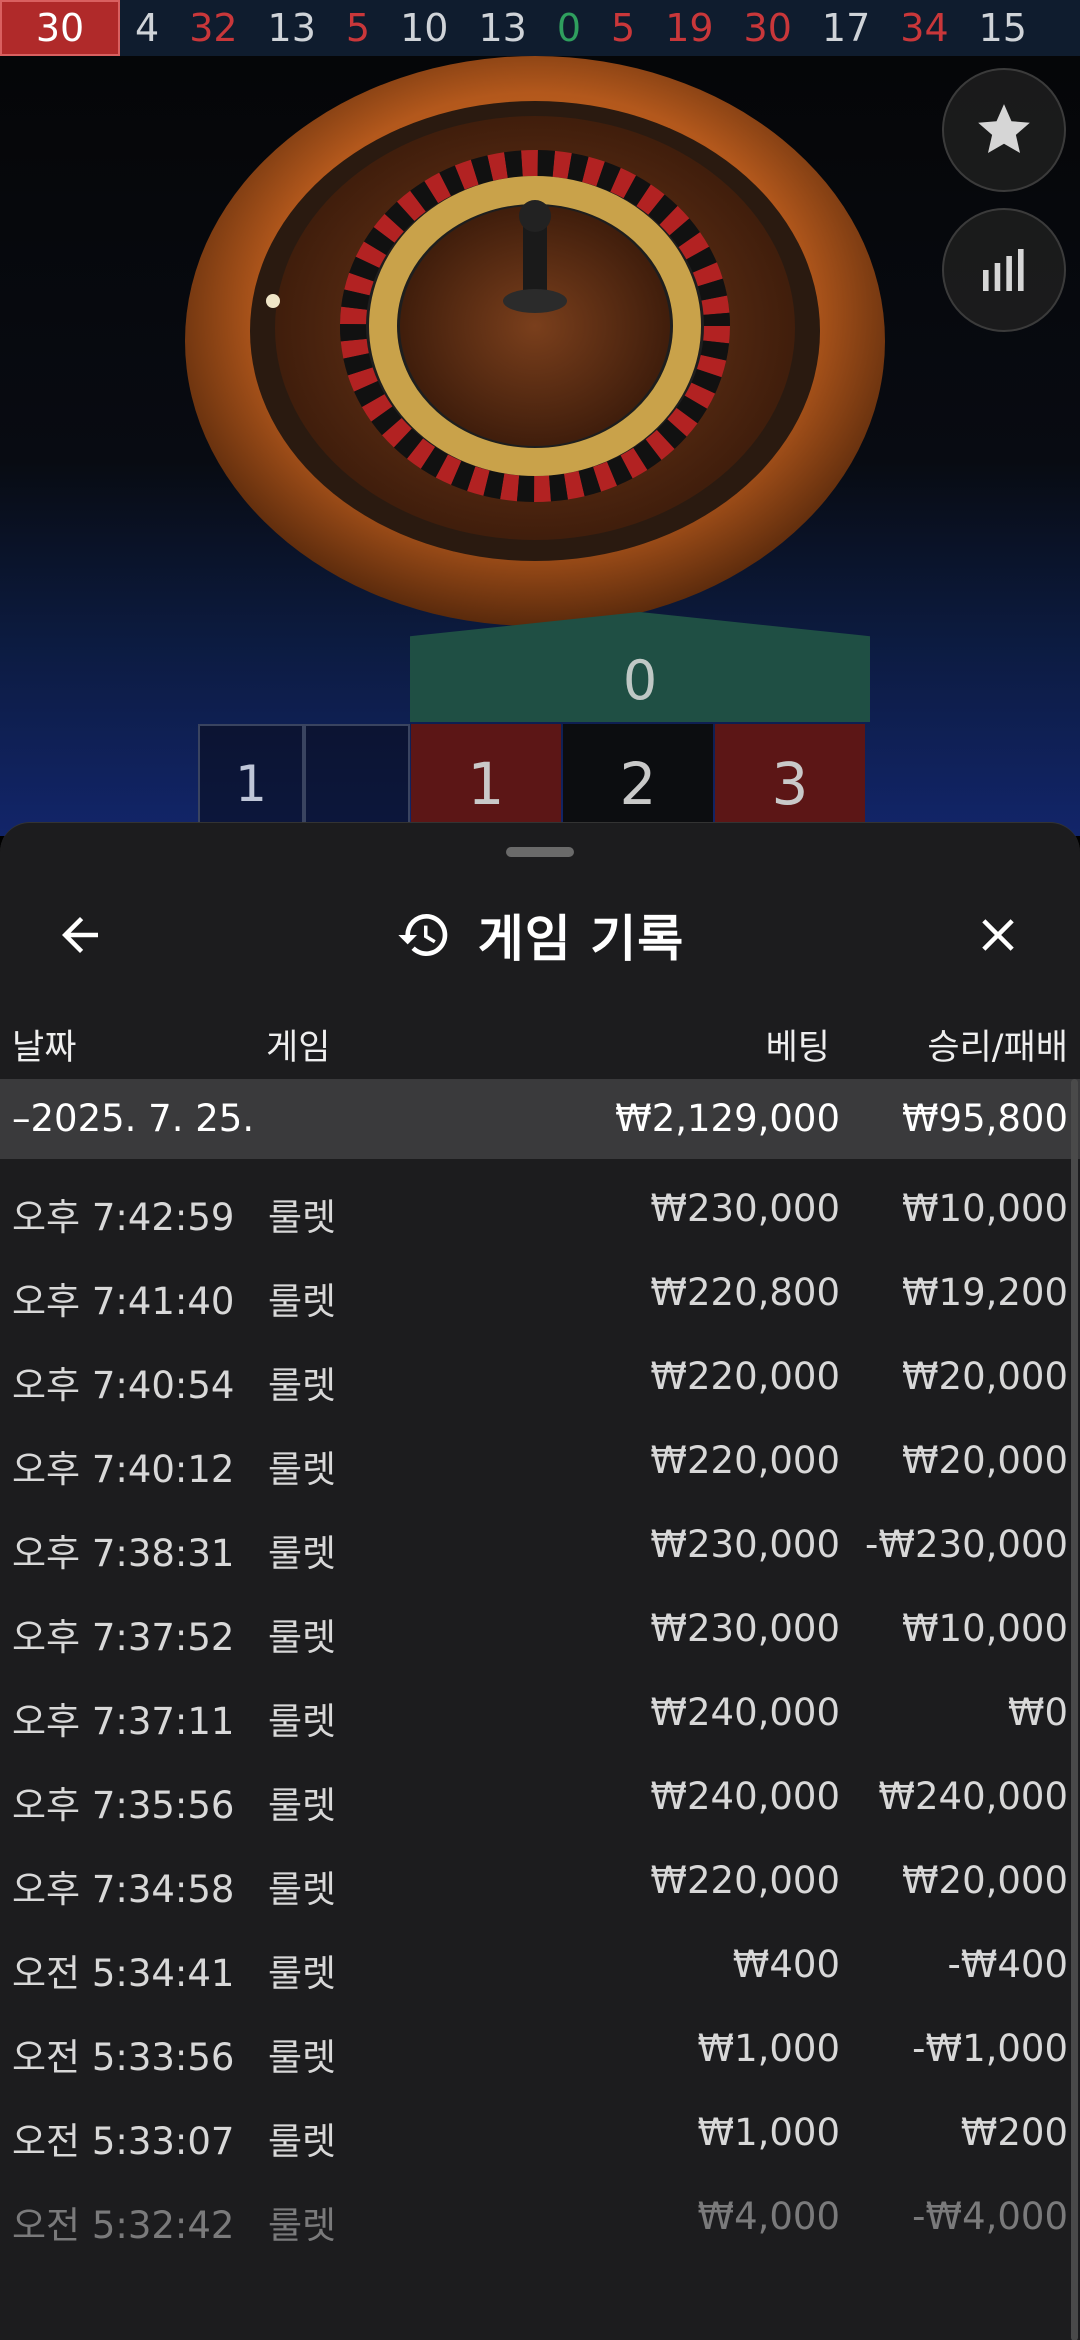 The width and height of the screenshot is (1080, 2340). Describe the element at coordinates (540, 1881) in the screenshot. I see `history-row: 오후 7:34:58 룰렛 ₩220,000 ₩20,000` at that location.